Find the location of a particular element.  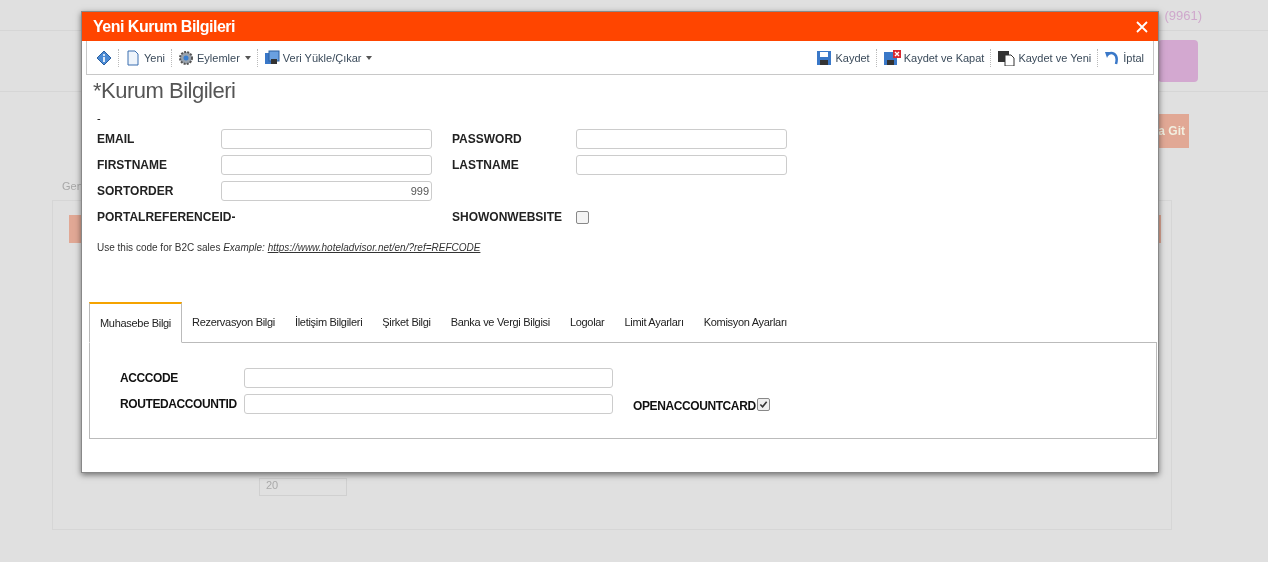

toolbar-button: Kaydet ve Kapat is located at coordinates (933, 57).